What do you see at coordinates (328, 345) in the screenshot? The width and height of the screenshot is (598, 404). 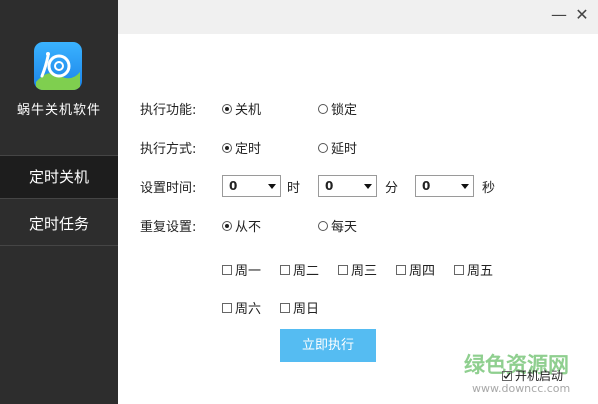 I see `run-now-button: 立即执行` at bounding box center [328, 345].